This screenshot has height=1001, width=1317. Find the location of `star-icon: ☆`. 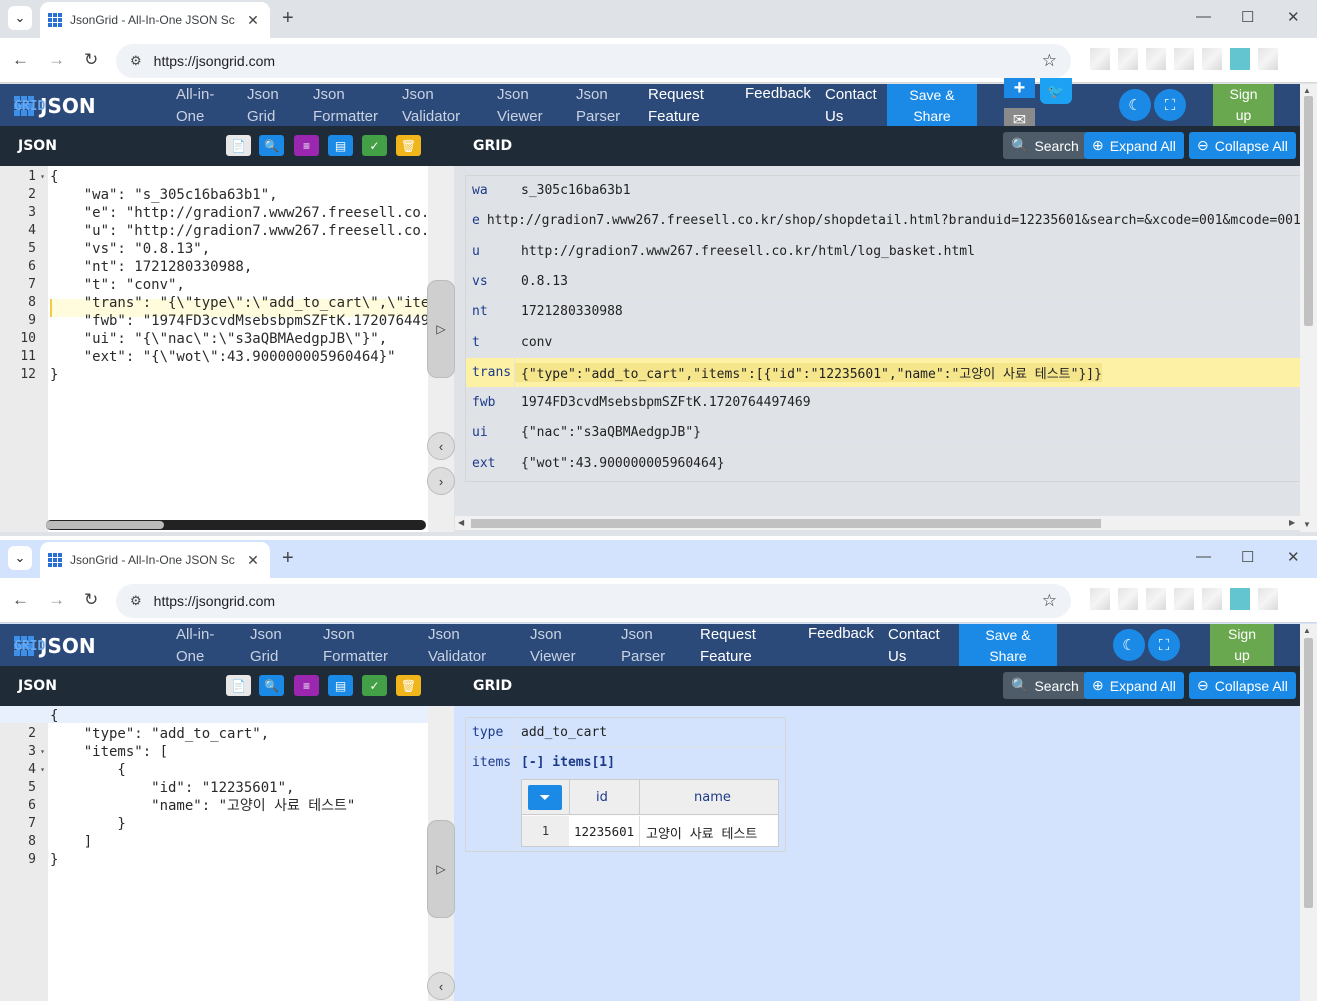

star-icon: ☆ is located at coordinates (1049, 601).